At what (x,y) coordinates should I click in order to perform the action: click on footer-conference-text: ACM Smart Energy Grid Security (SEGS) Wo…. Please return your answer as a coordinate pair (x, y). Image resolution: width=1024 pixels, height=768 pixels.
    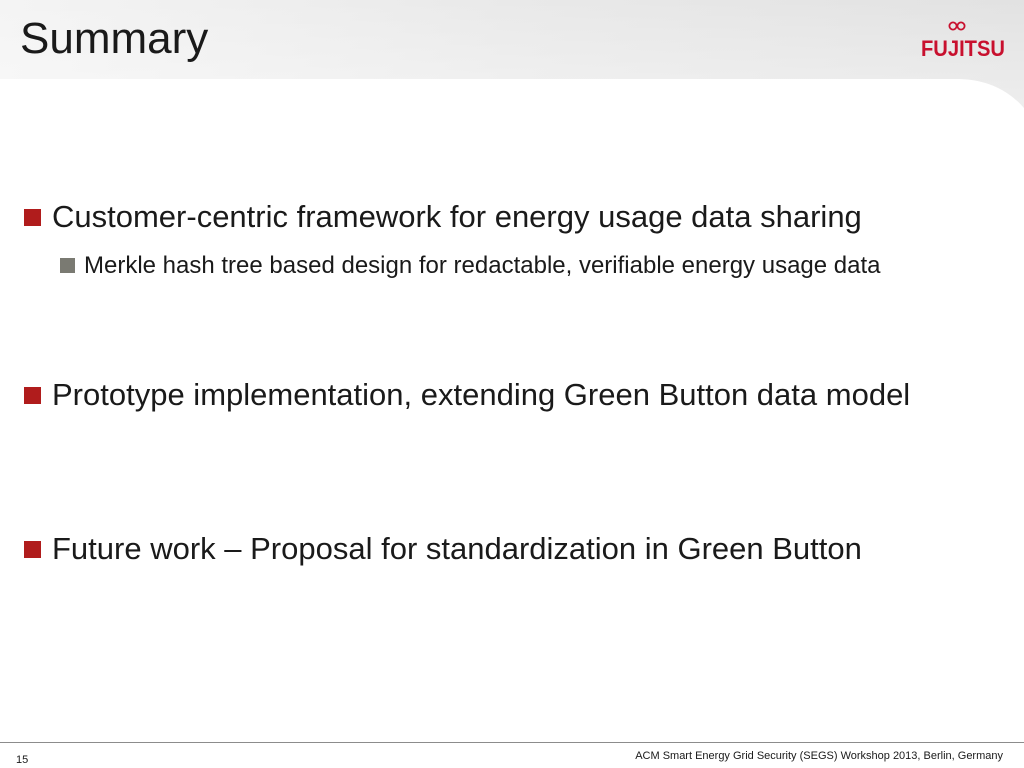
    Looking at the image, I should click on (819, 756).